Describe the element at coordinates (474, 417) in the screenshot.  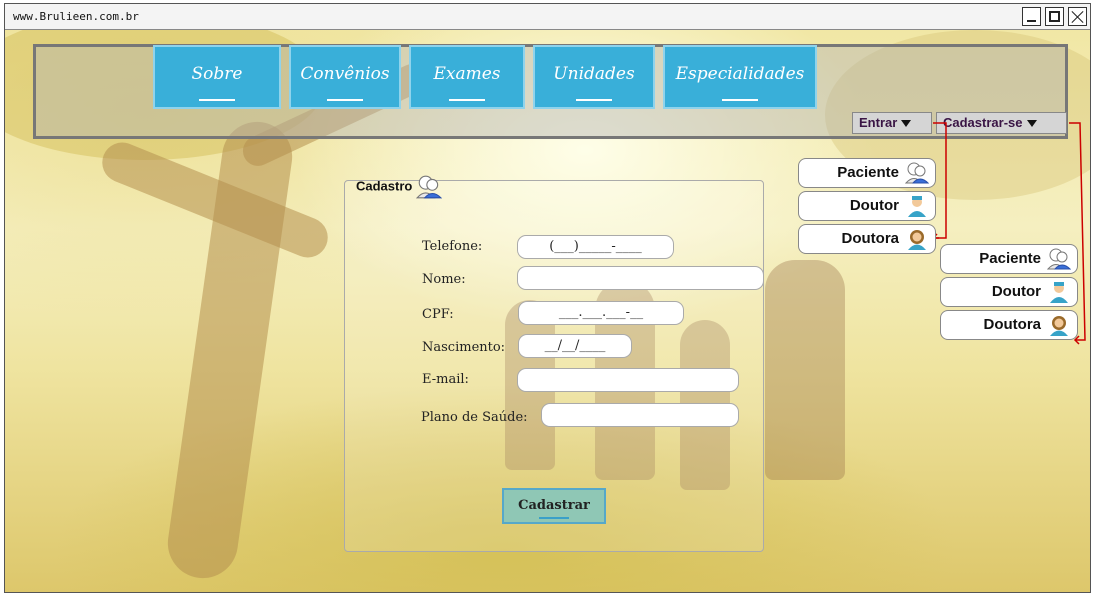
I see `plano-label: Plano de Saúde:` at that location.